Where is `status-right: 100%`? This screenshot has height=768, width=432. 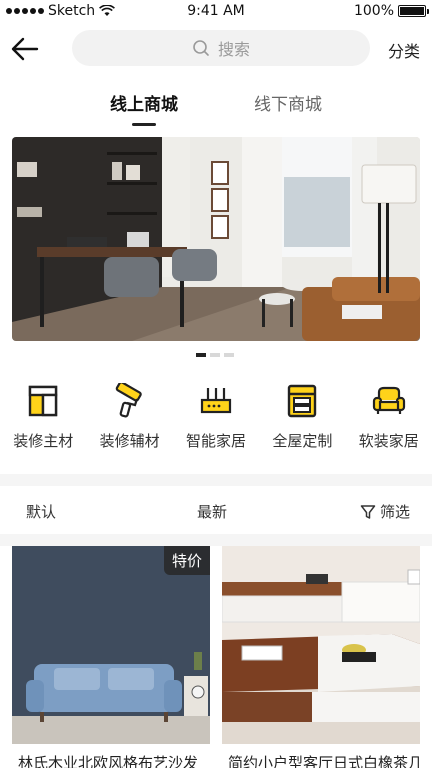
status-right: 100% is located at coordinates (391, 11).